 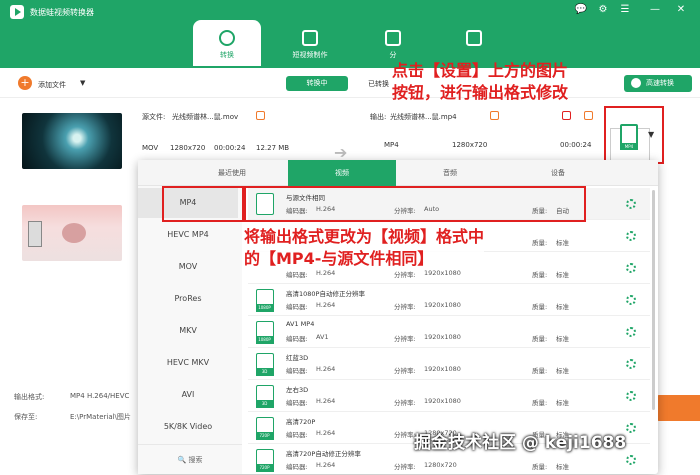 I want to click on title-bar: 数据蛙视频转换器 💬 ⚙ ☰ — ✕ 转换 短视频制作 分, so click(x=350, y=34).